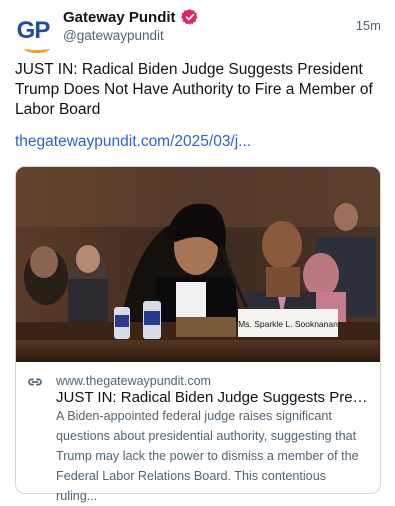 Image resolution: width=395 pixels, height=506 pixels. I want to click on post-header: GP Gateway Pundit @gatewaypundit 15m, so click(197, 30).